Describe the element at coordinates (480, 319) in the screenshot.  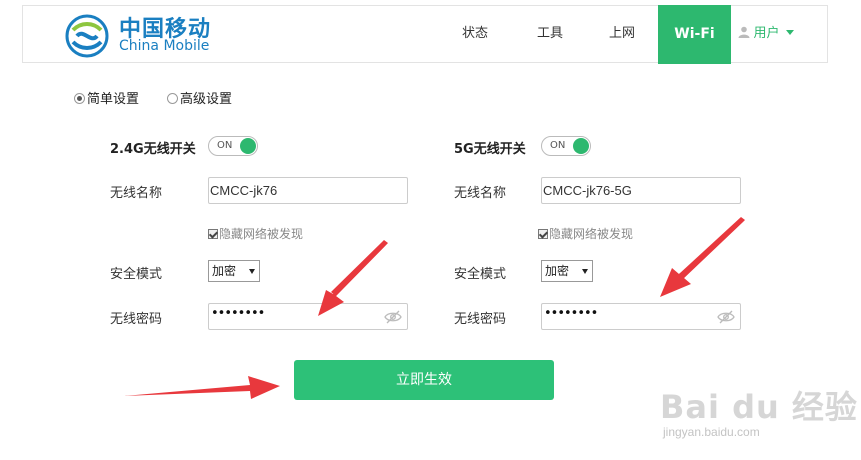
I see `band-5g-password-label: 无线密码` at that location.